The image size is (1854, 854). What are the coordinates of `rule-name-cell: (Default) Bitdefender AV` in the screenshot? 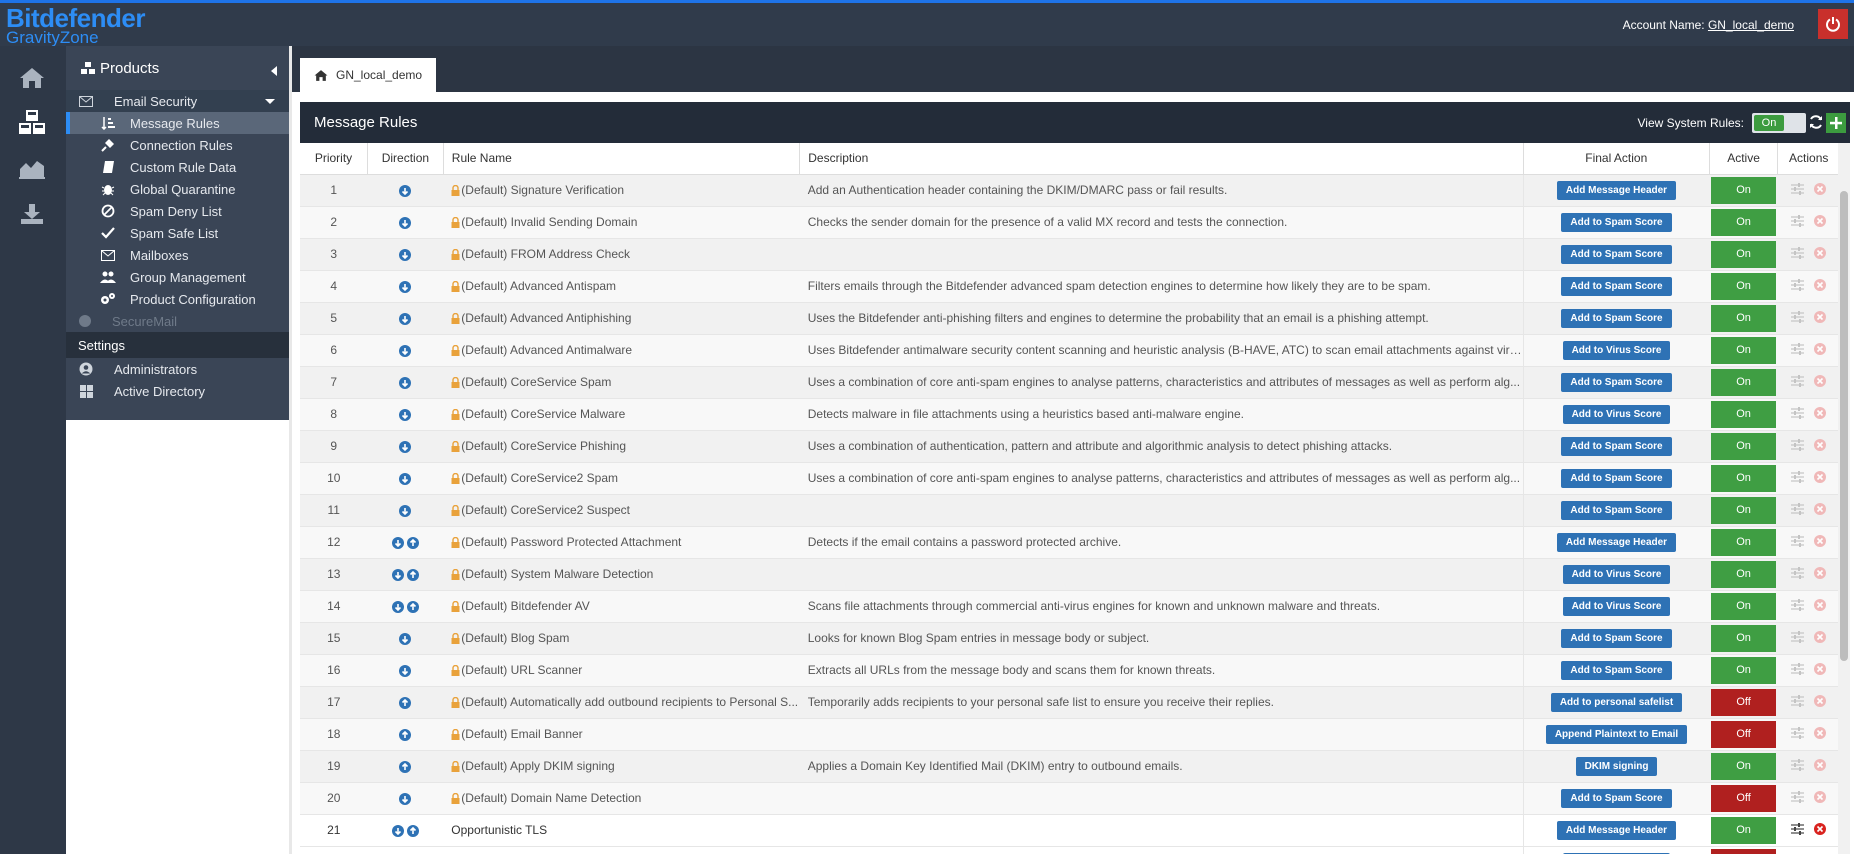 It's located at (621, 606).